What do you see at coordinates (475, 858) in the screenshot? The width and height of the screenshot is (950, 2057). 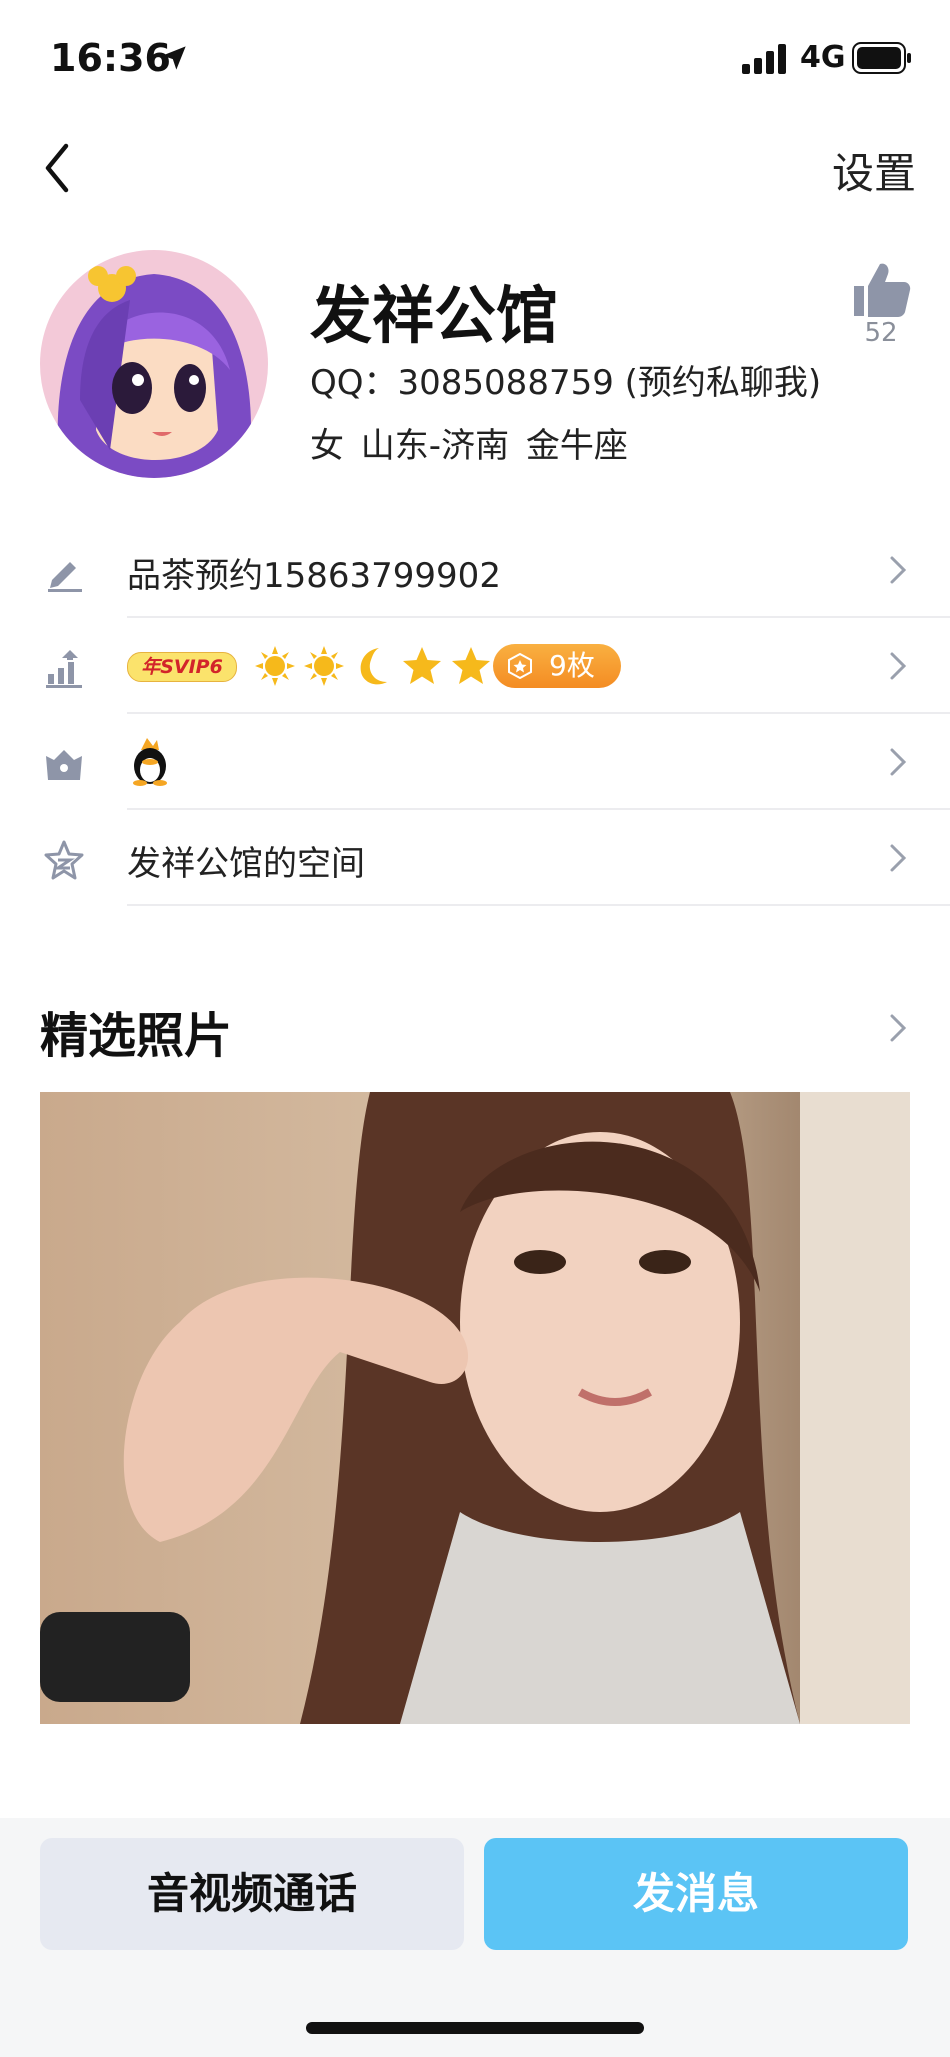 I see `qzone-row: 发祥公馆的空间` at bounding box center [475, 858].